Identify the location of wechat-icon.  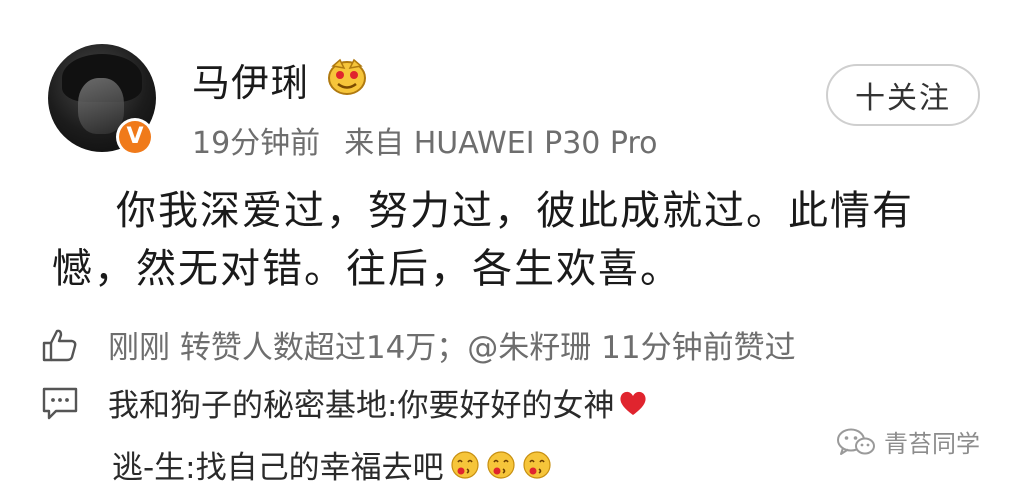
(856, 441).